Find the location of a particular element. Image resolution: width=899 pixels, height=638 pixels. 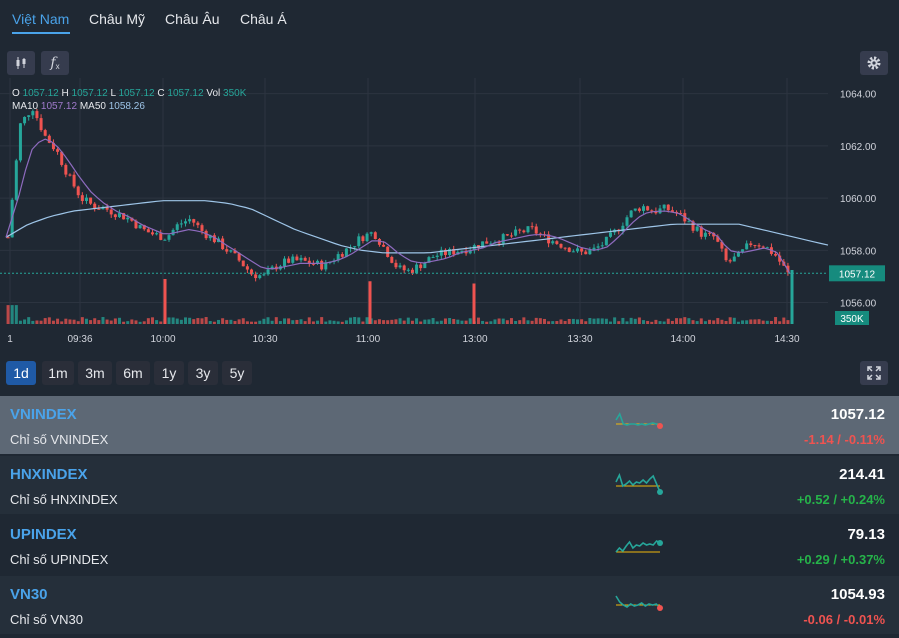

index-symbol: HNXINDEX is located at coordinates (49, 474).